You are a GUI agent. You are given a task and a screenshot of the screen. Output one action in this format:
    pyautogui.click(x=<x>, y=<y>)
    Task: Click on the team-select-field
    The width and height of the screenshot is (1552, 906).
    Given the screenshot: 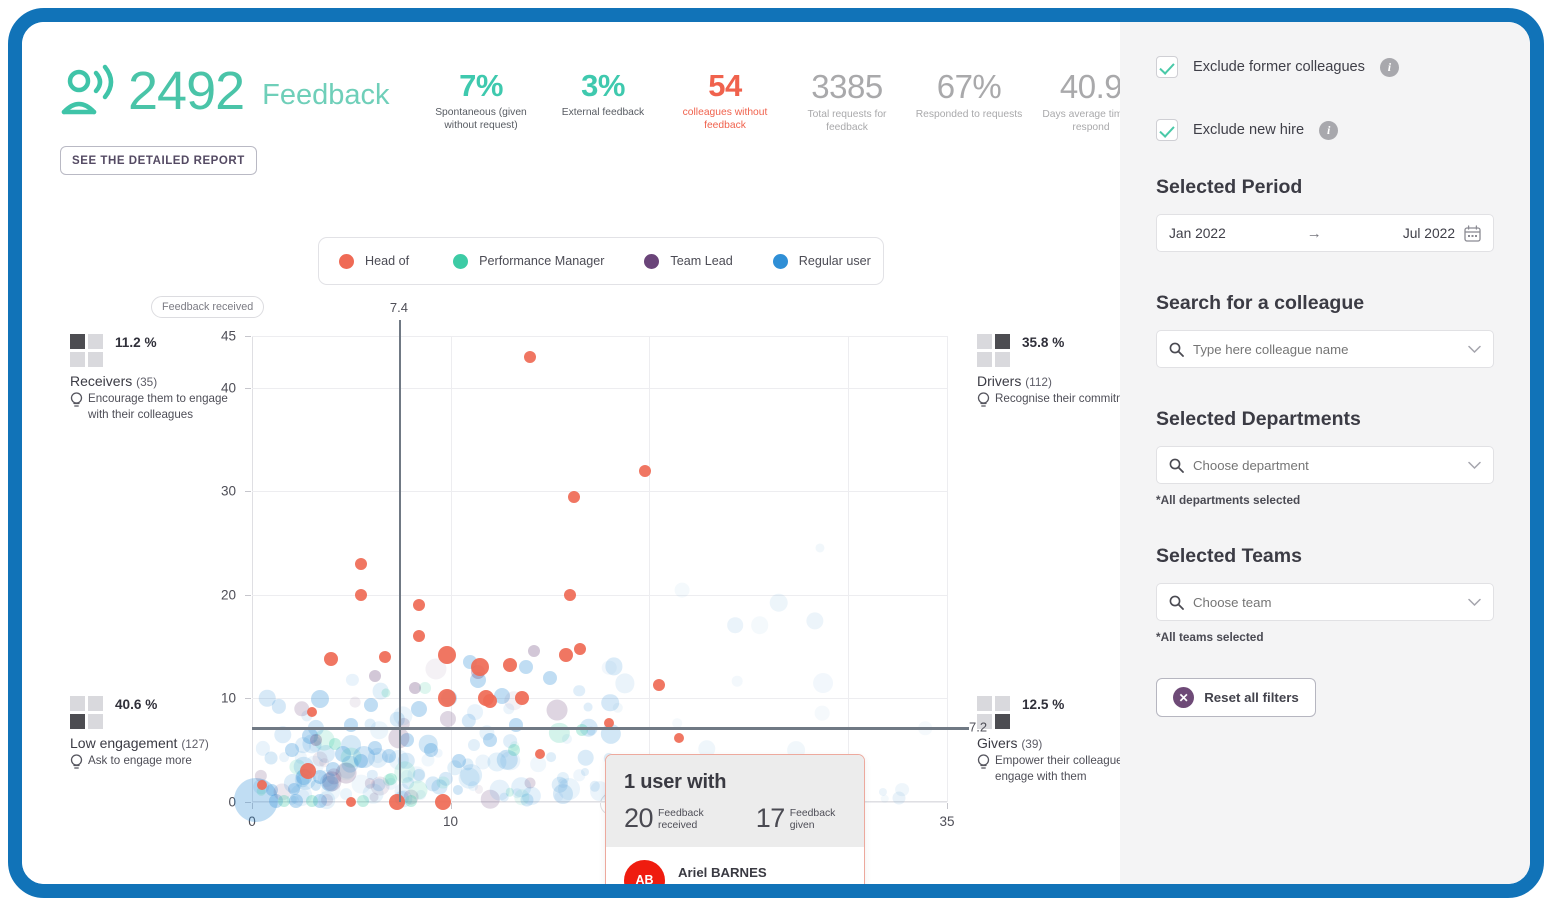 What is the action you would take?
    pyautogui.click(x=1325, y=602)
    